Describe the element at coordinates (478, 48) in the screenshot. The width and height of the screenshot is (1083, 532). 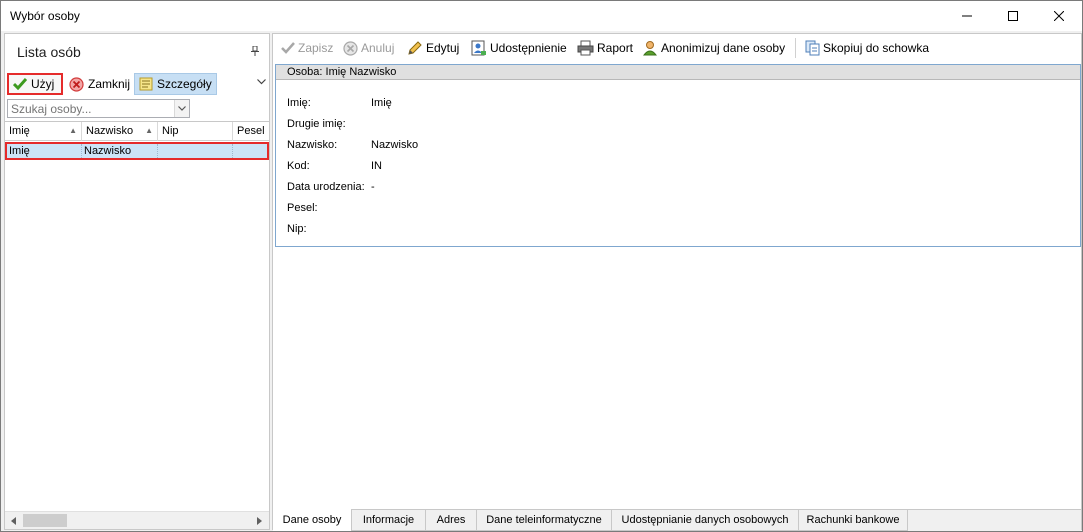
I see `share-person-icon` at that location.